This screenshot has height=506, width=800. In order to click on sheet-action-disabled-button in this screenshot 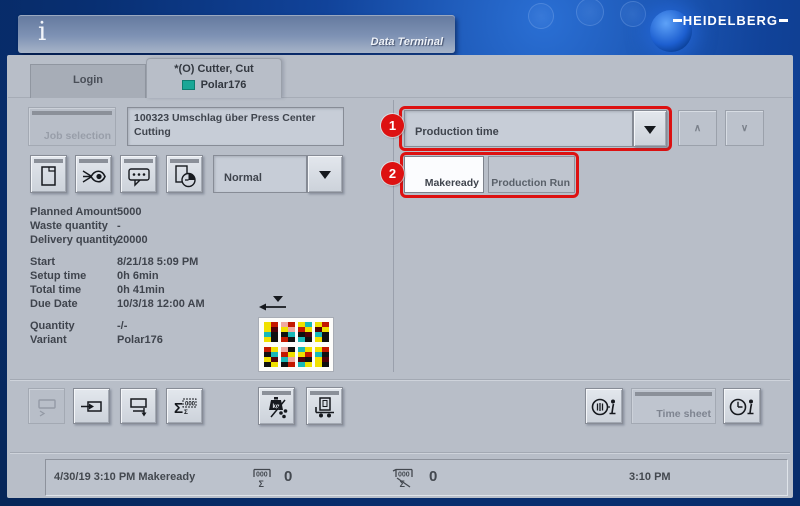, I will do `click(46, 406)`.